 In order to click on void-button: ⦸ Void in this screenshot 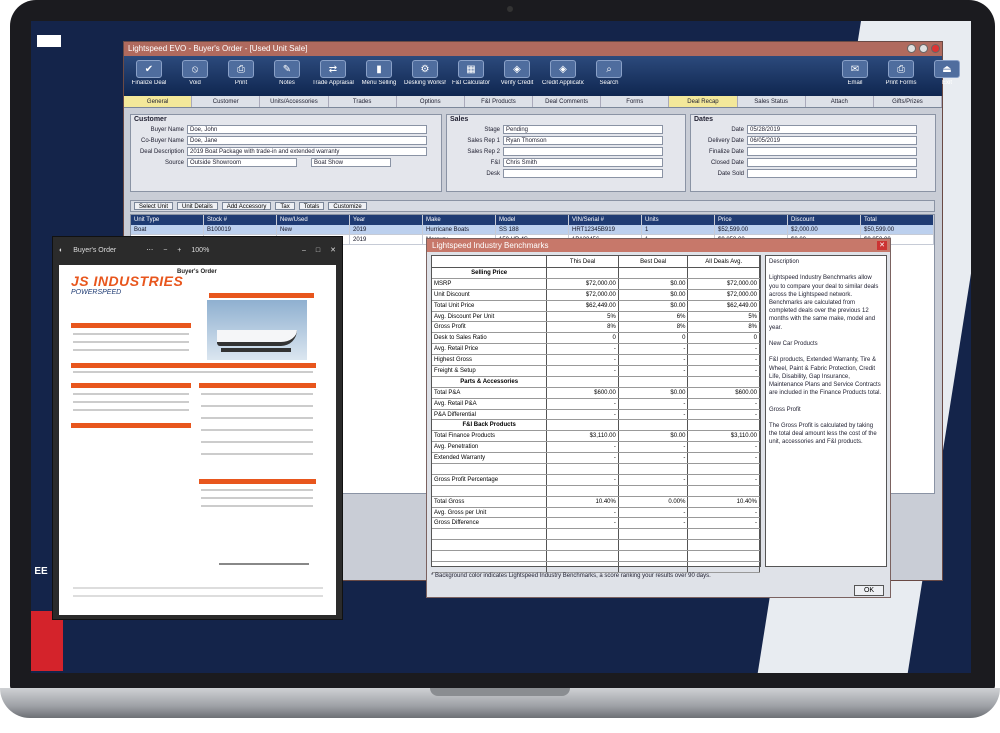, I will do `click(195, 77)`.